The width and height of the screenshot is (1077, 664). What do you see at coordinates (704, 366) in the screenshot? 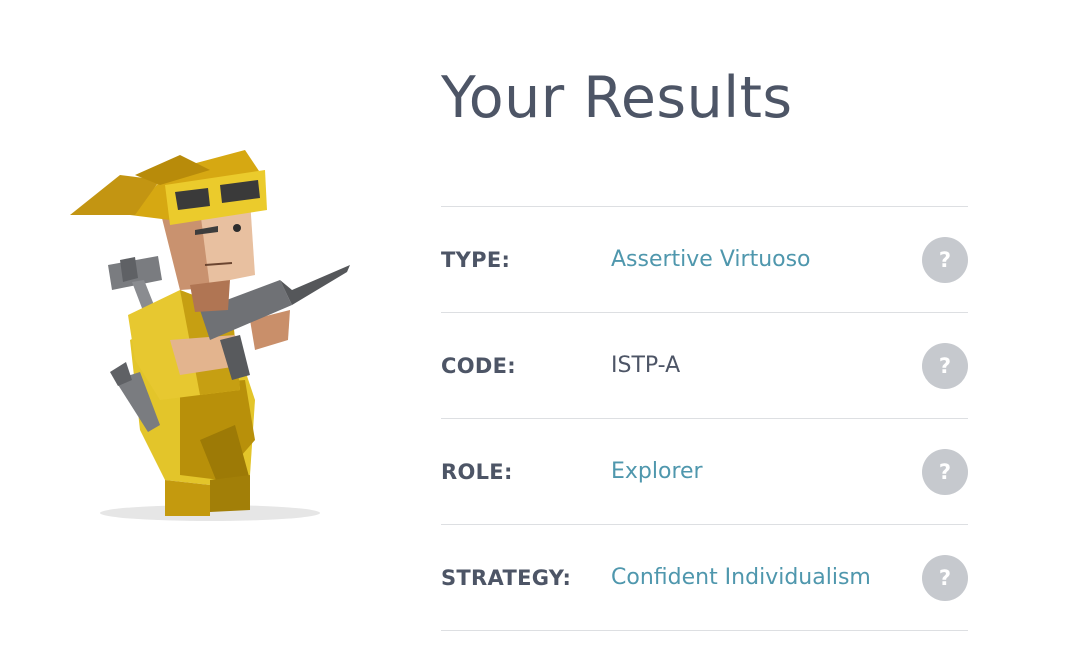
I see `result-row-code: CODE: ISTP-A ?` at bounding box center [704, 366].